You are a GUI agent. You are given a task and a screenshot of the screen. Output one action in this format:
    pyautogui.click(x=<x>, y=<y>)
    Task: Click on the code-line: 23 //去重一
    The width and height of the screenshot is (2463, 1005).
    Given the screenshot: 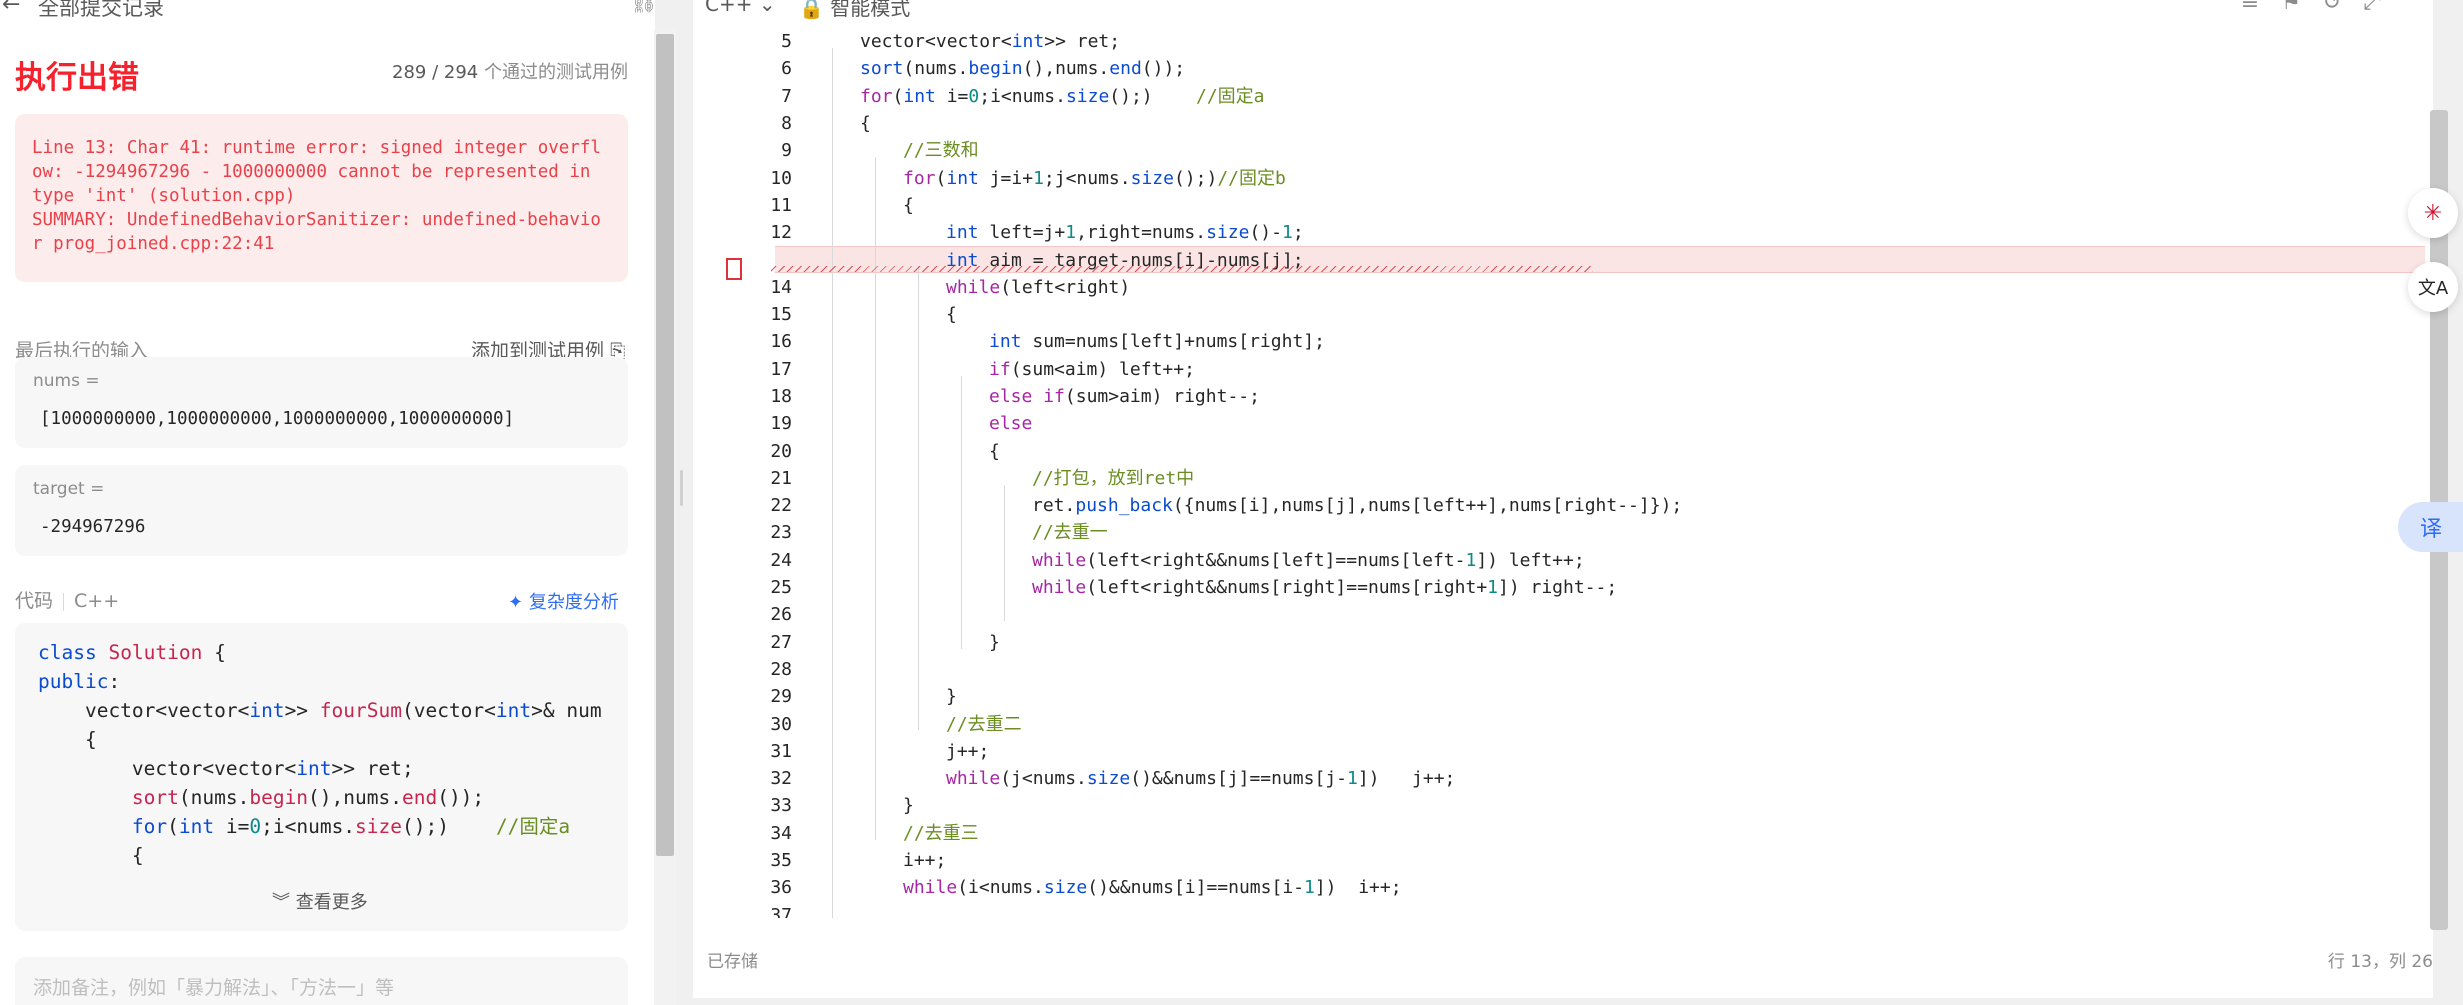 What is the action you would take?
    pyautogui.click(x=1563, y=532)
    